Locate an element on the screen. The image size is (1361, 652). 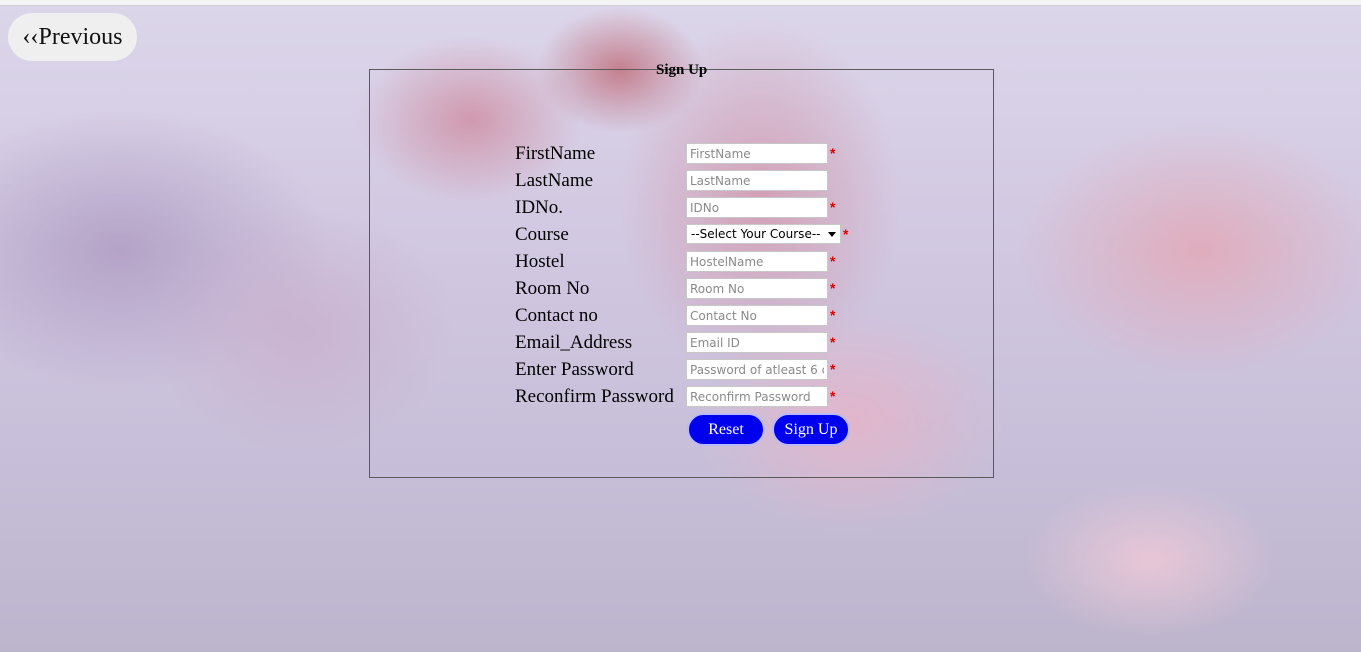
password-input is located at coordinates (757, 369).